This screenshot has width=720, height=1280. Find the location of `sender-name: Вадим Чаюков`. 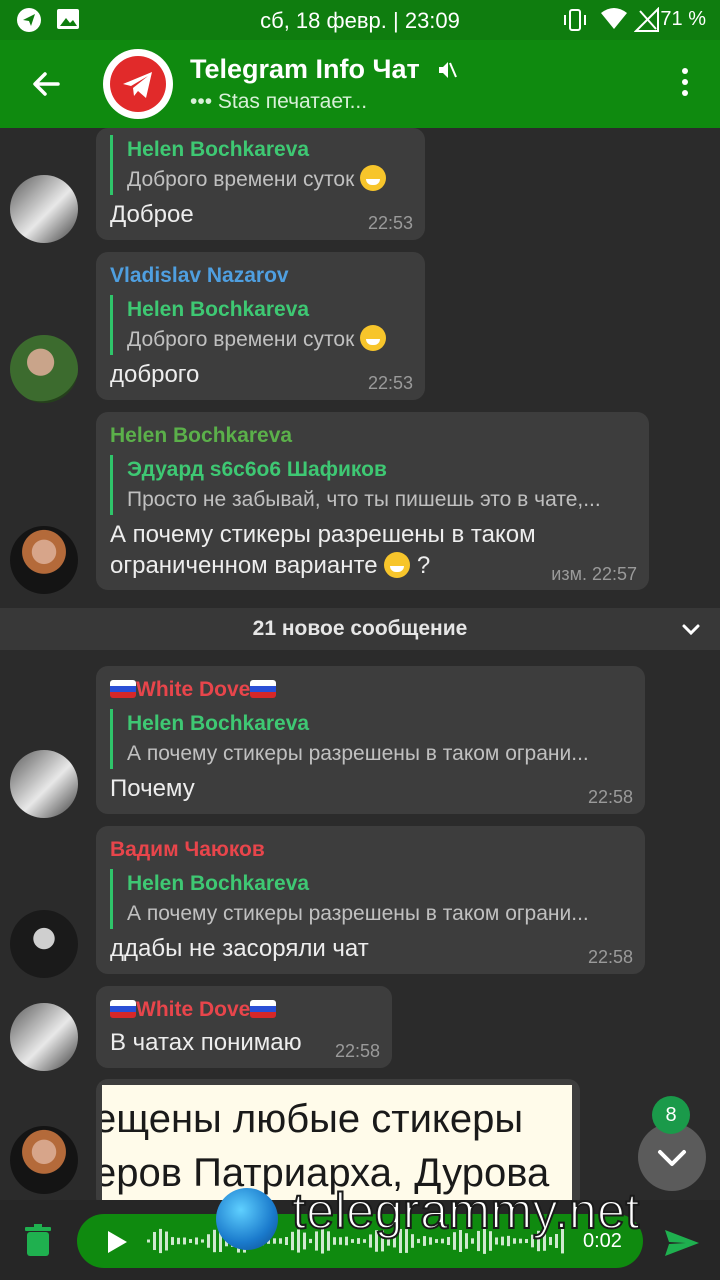

sender-name: Вадим Чаюков is located at coordinates (187, 850).